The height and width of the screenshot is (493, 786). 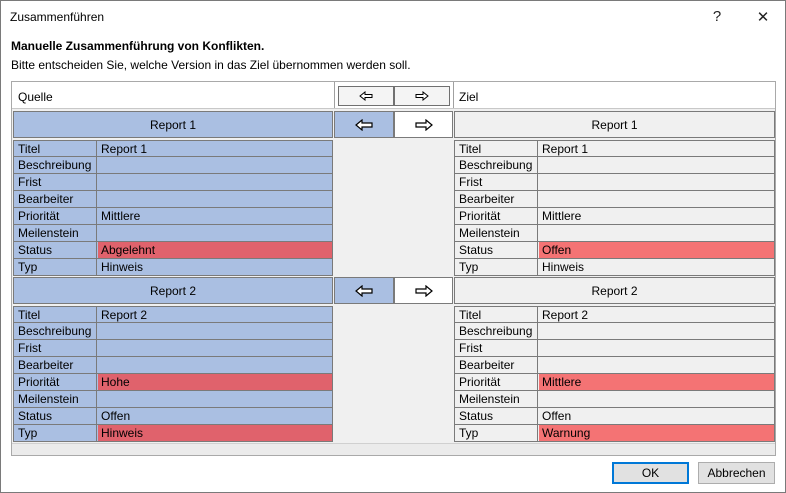 I want to click on property-value: Warnung, so click(x=566, y=433).